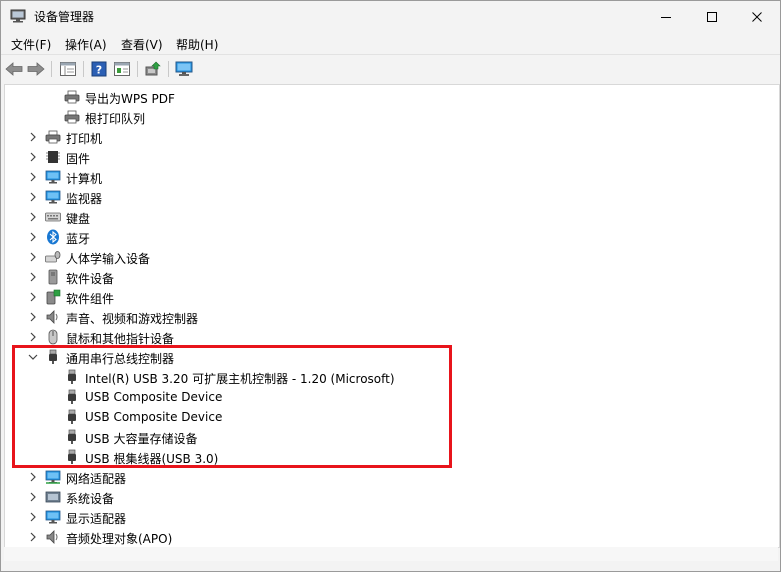 This screenshot has height=572, width=781. Describe the element at coordinates (385, 337) in the screenshot. I see `tree-item: 鼠标和其他指针设备` at that location.